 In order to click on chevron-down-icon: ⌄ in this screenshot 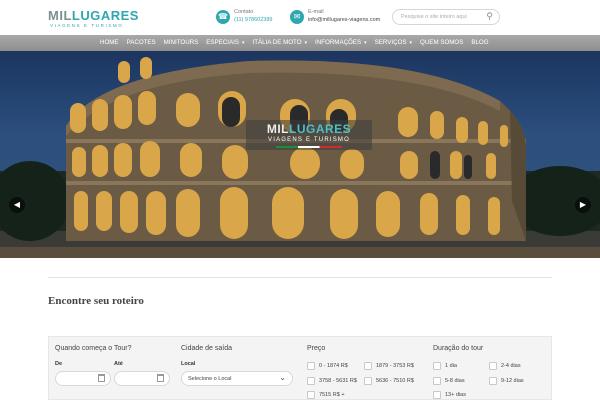, I will do `click(282, 377)`.